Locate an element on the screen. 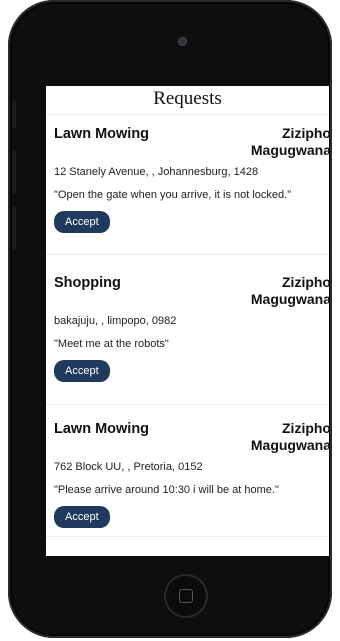 The image size is (340, 641). home-button-icon is located at coordinates (186, 596).